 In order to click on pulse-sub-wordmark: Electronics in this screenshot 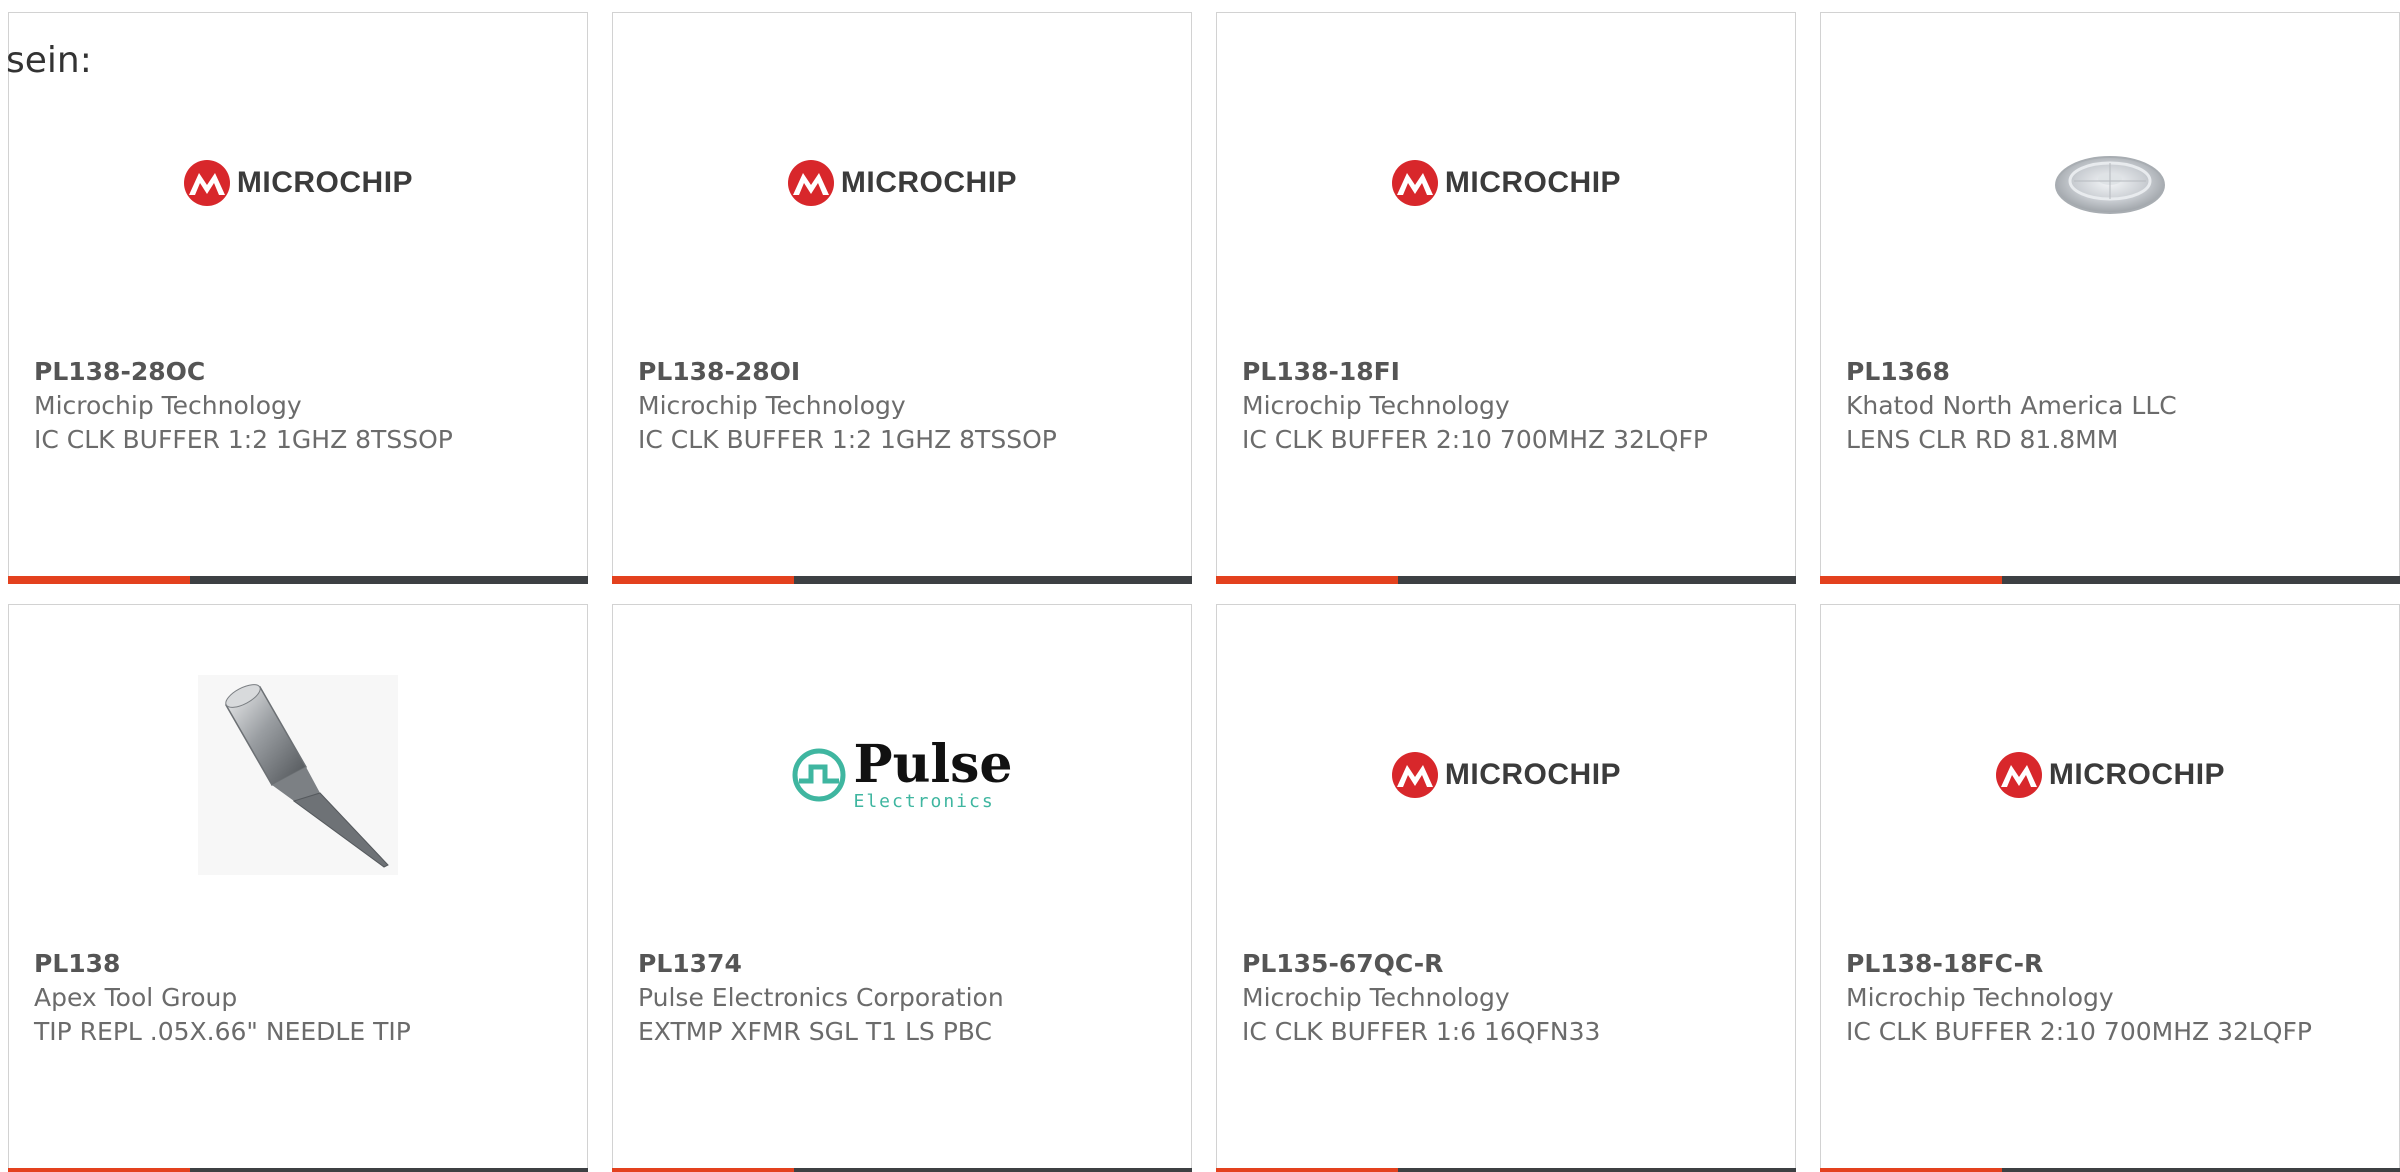, I will do `click(924, 801)`.